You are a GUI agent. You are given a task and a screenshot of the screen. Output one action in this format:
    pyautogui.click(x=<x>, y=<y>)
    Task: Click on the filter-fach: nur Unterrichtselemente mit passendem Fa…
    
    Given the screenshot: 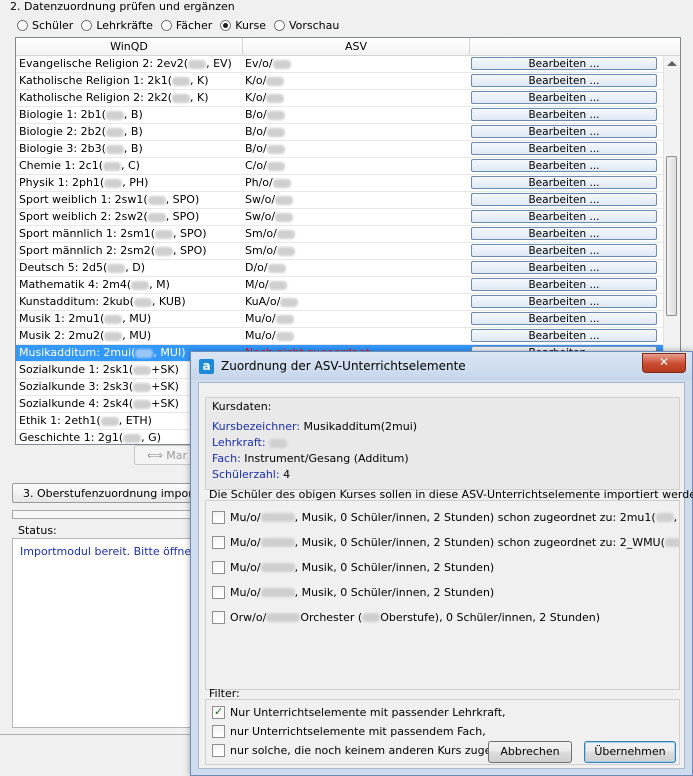 What is the action you would take?
    pyautogui.click(x=349, y=731)
    